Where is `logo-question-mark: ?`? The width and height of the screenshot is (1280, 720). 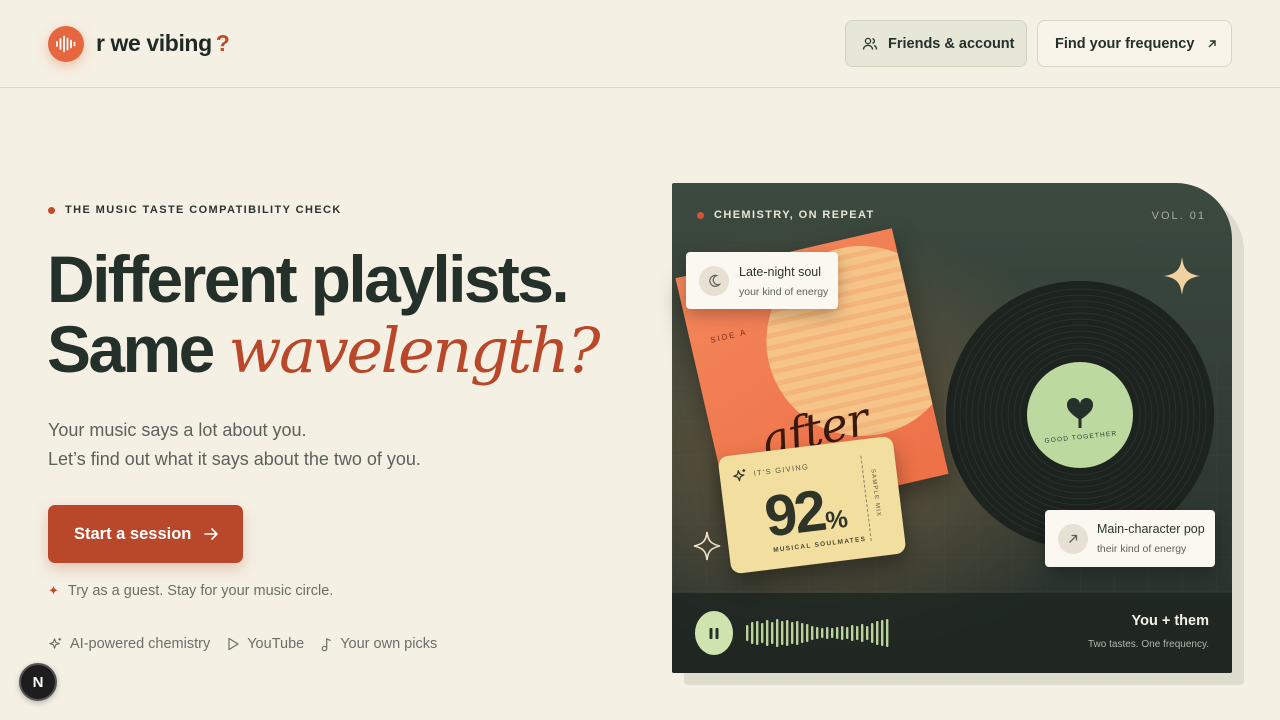
logo-question-mark: ? is located at coordinates (222, 43).